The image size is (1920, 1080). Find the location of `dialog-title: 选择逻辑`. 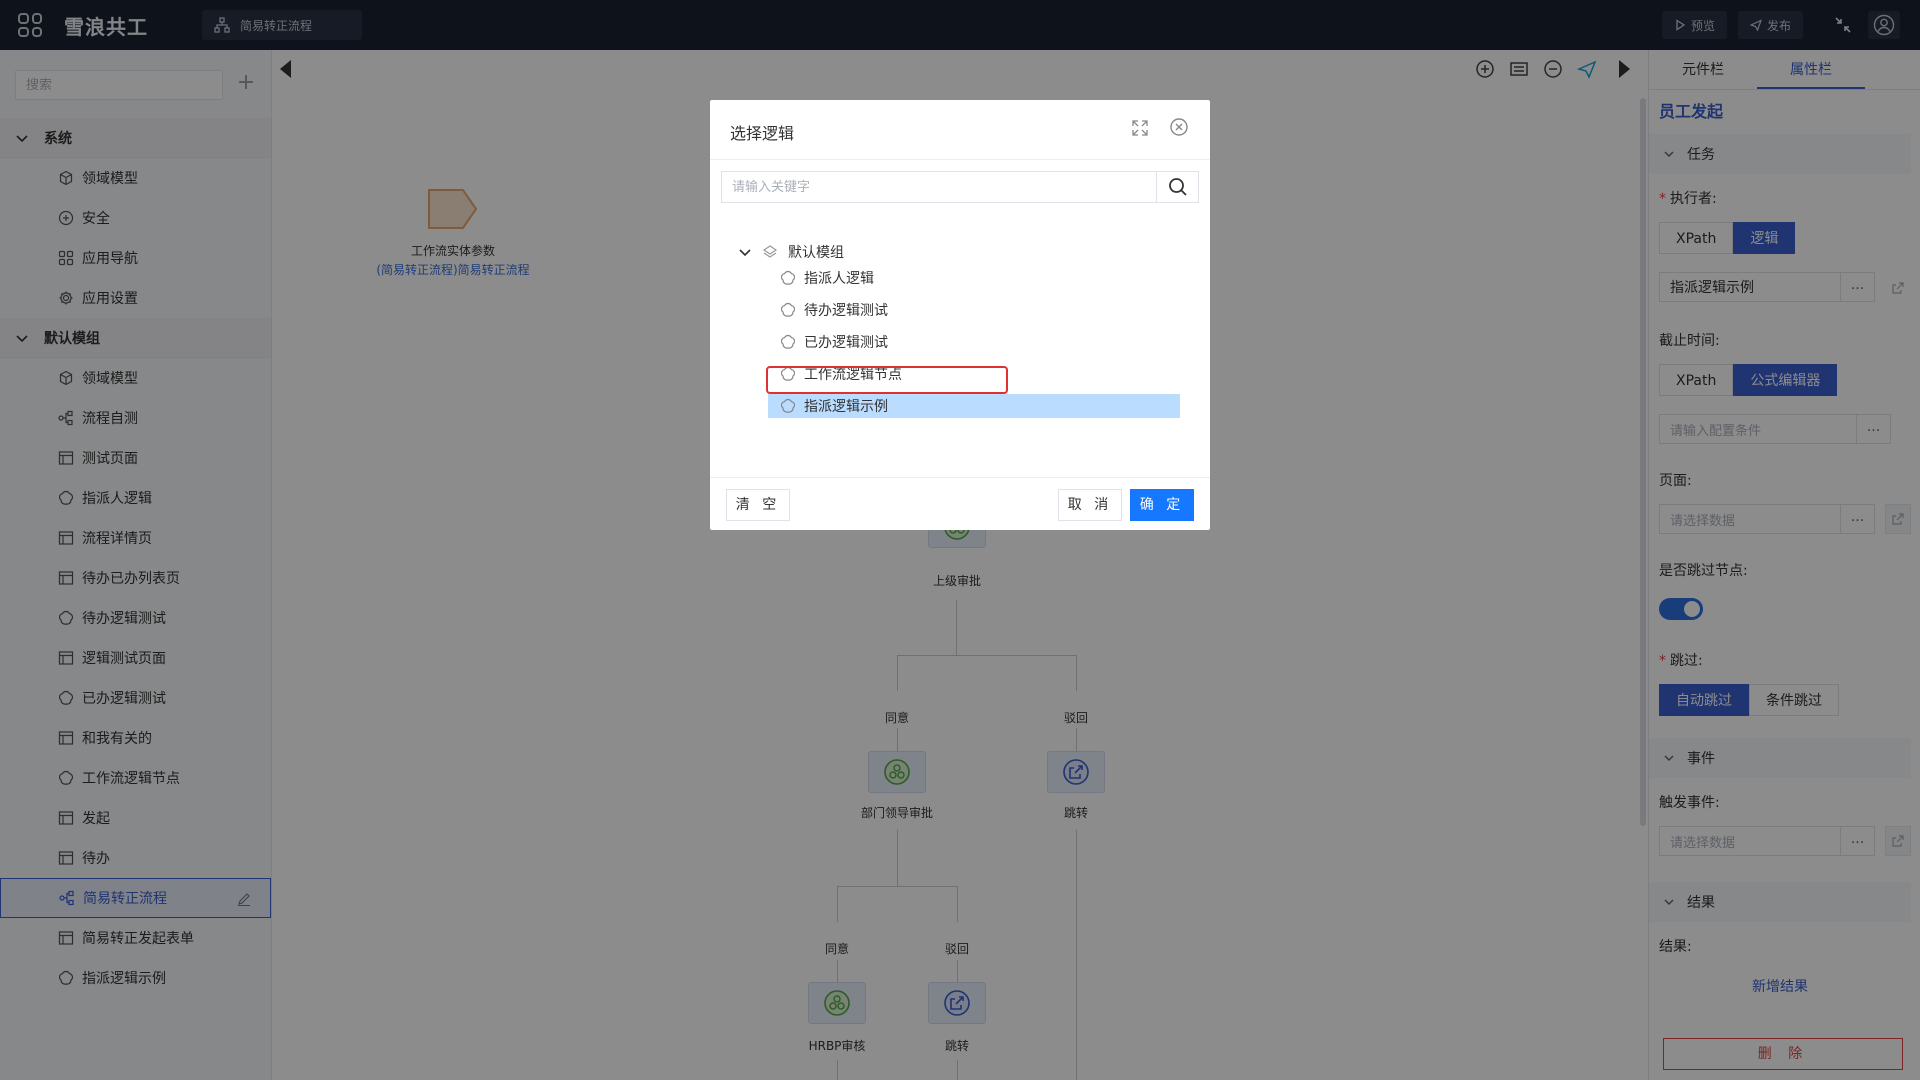

dialog-title: 选择逻辑 is located at coordinates (762, 133).